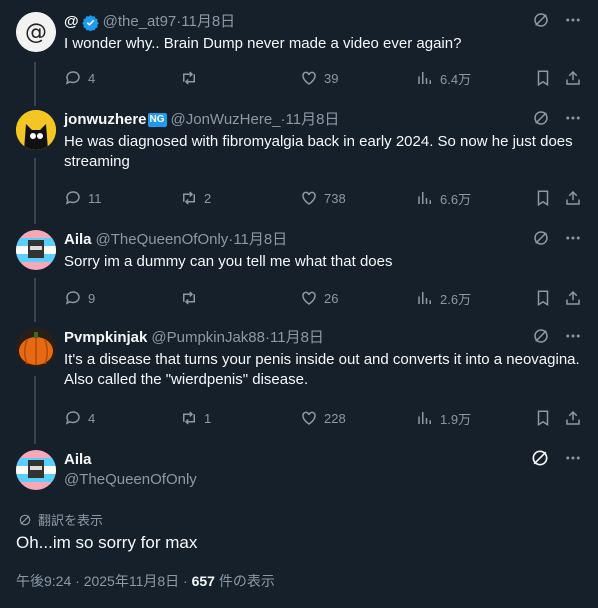 The height and width of the screenshot is (608, 598). I want to click on user-handle: @the_at97, so click(140, 22).